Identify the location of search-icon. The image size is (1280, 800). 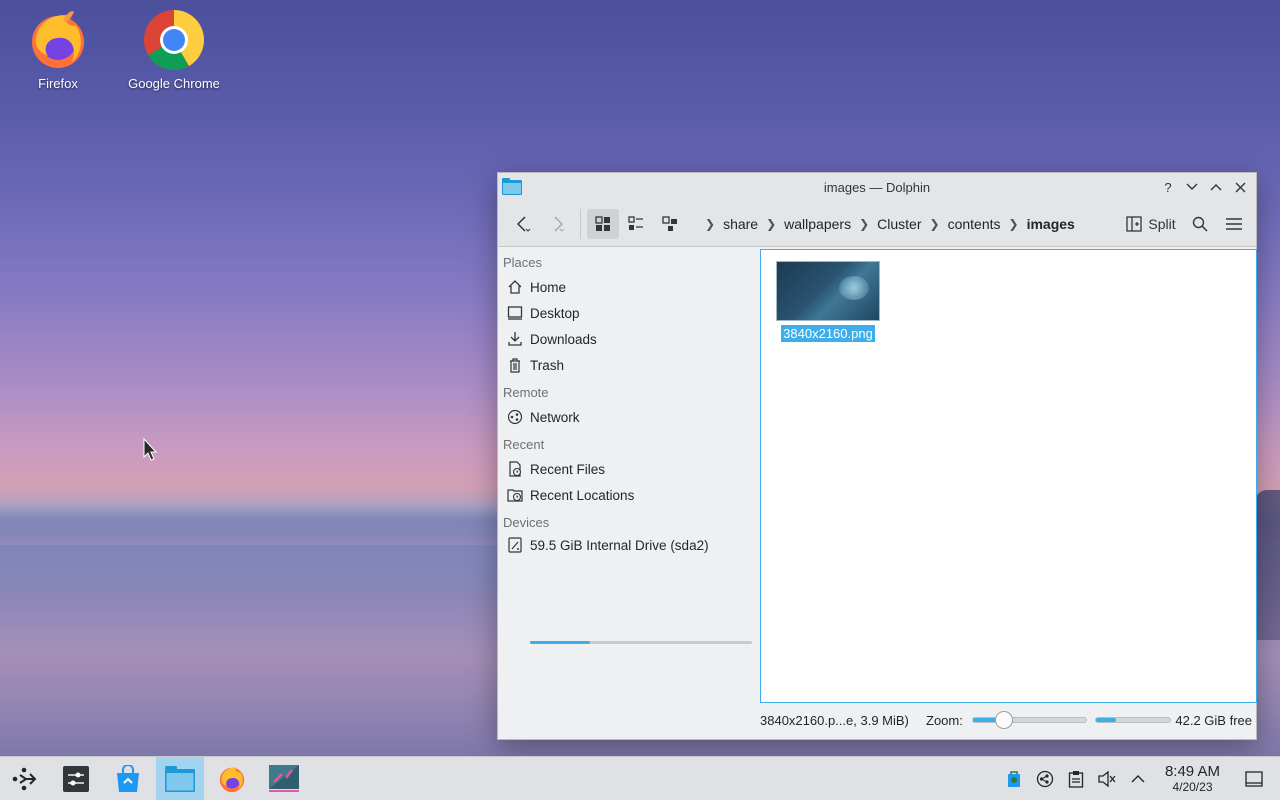
(1200, 224).